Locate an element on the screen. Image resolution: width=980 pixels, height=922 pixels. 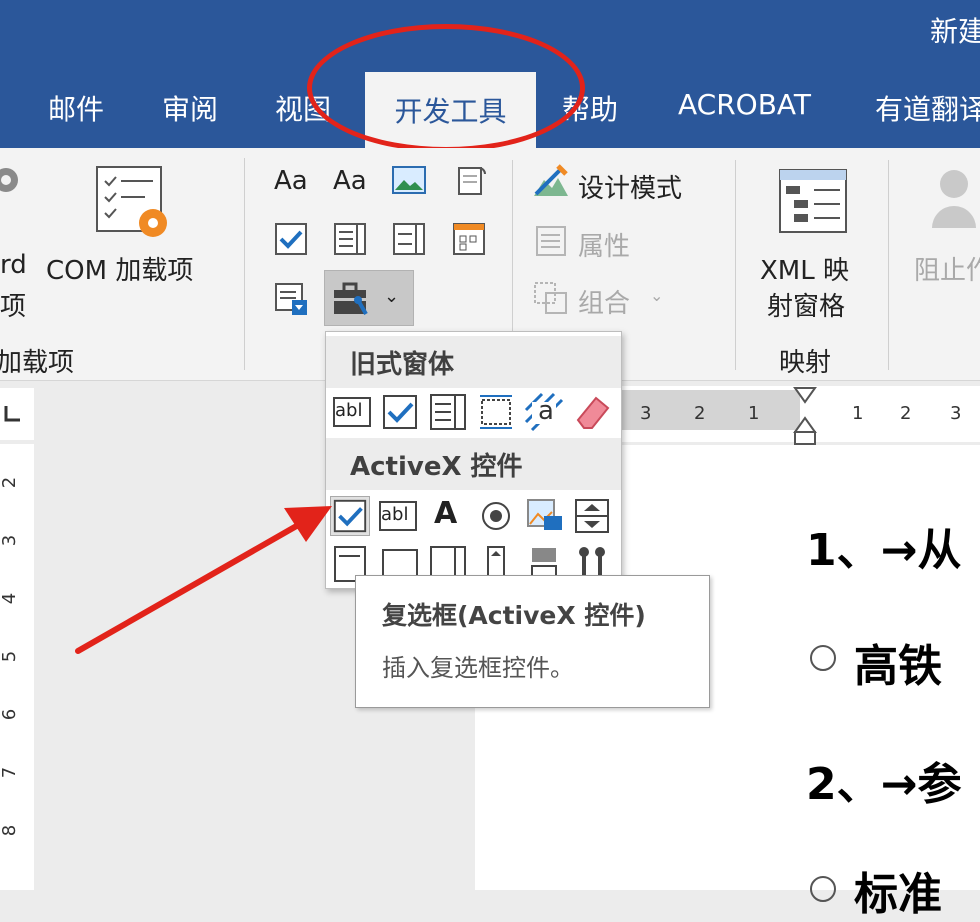
document-title: 新建 is located at coordinates (955, 31).